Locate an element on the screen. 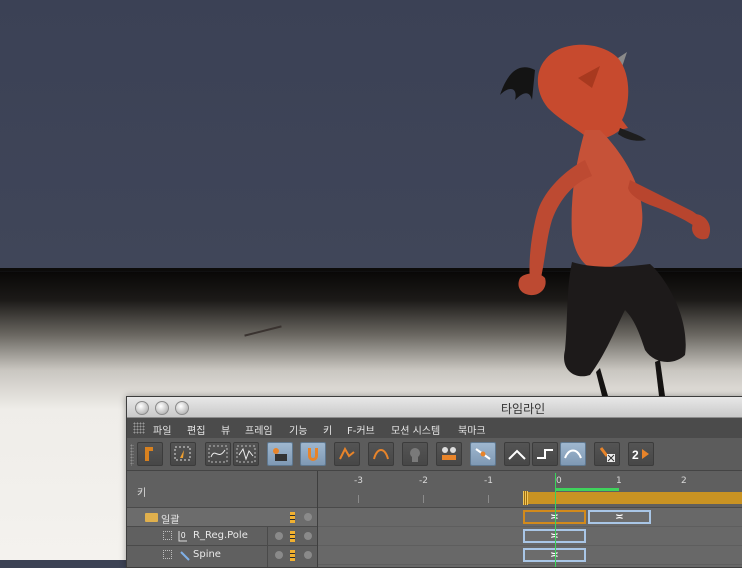  menu-file: 파일 is located at coordinates (162, 429).